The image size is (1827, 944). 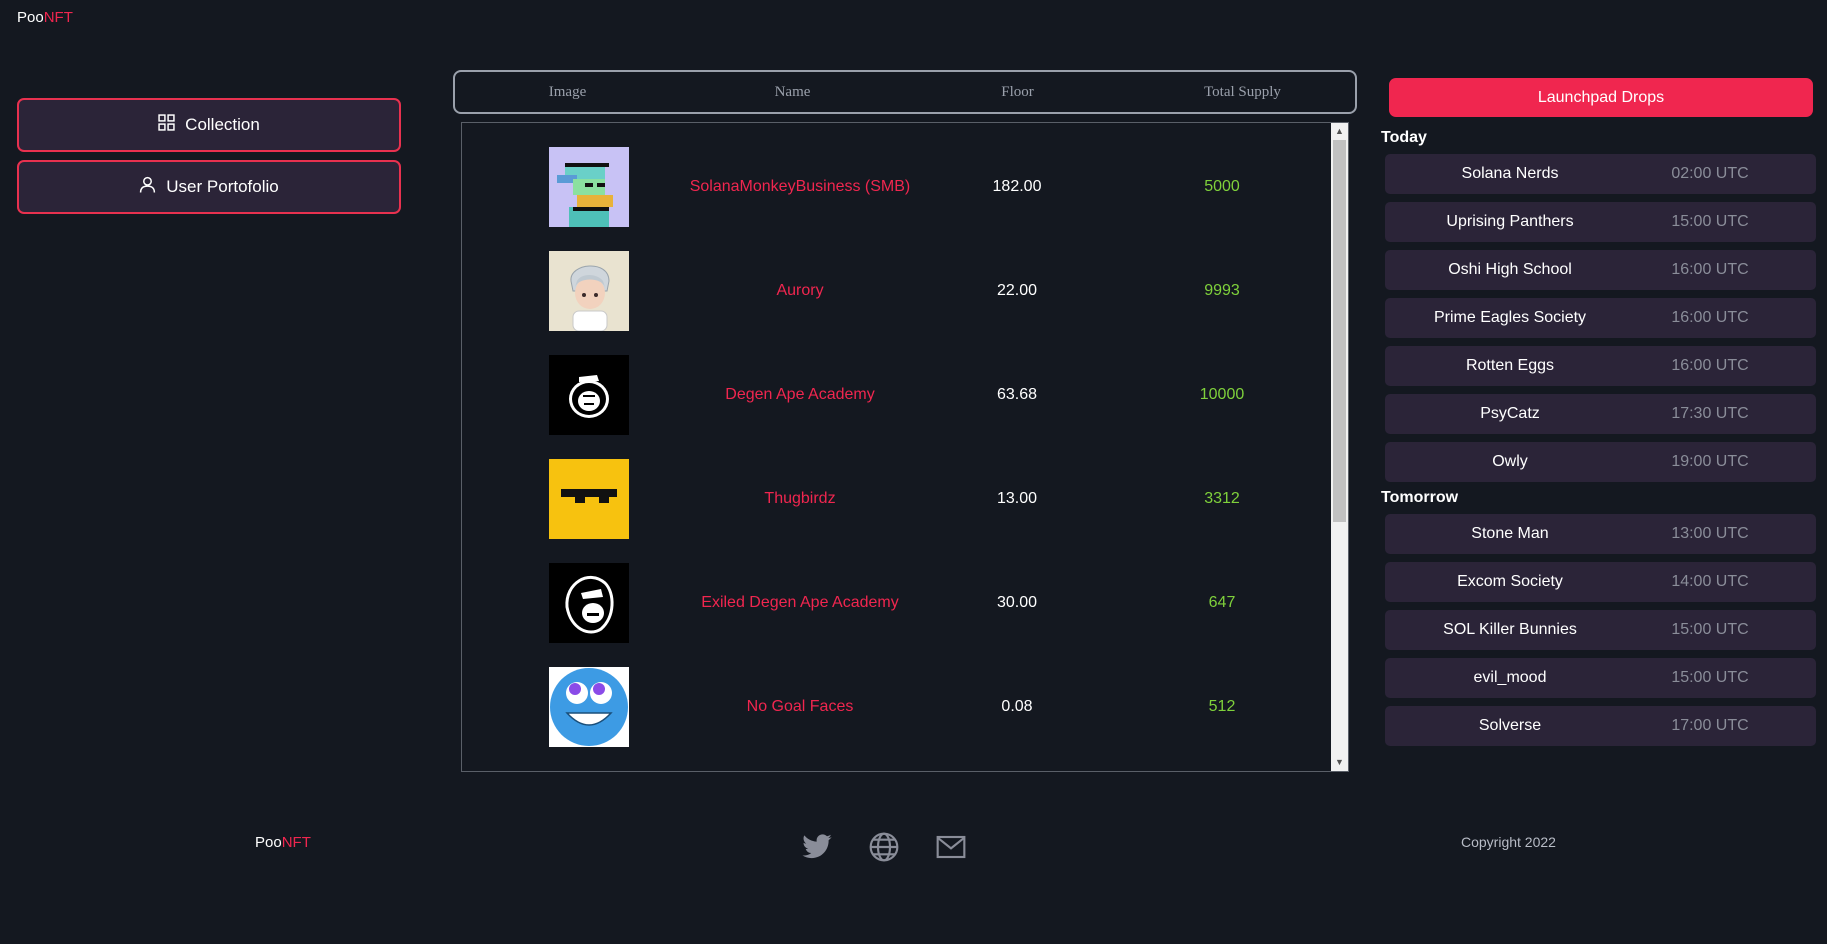 What do you see at coordinates (589, 603) in the screenshot?
I see `exiled-ape-thumbnail` at bounding box center [589, 603].